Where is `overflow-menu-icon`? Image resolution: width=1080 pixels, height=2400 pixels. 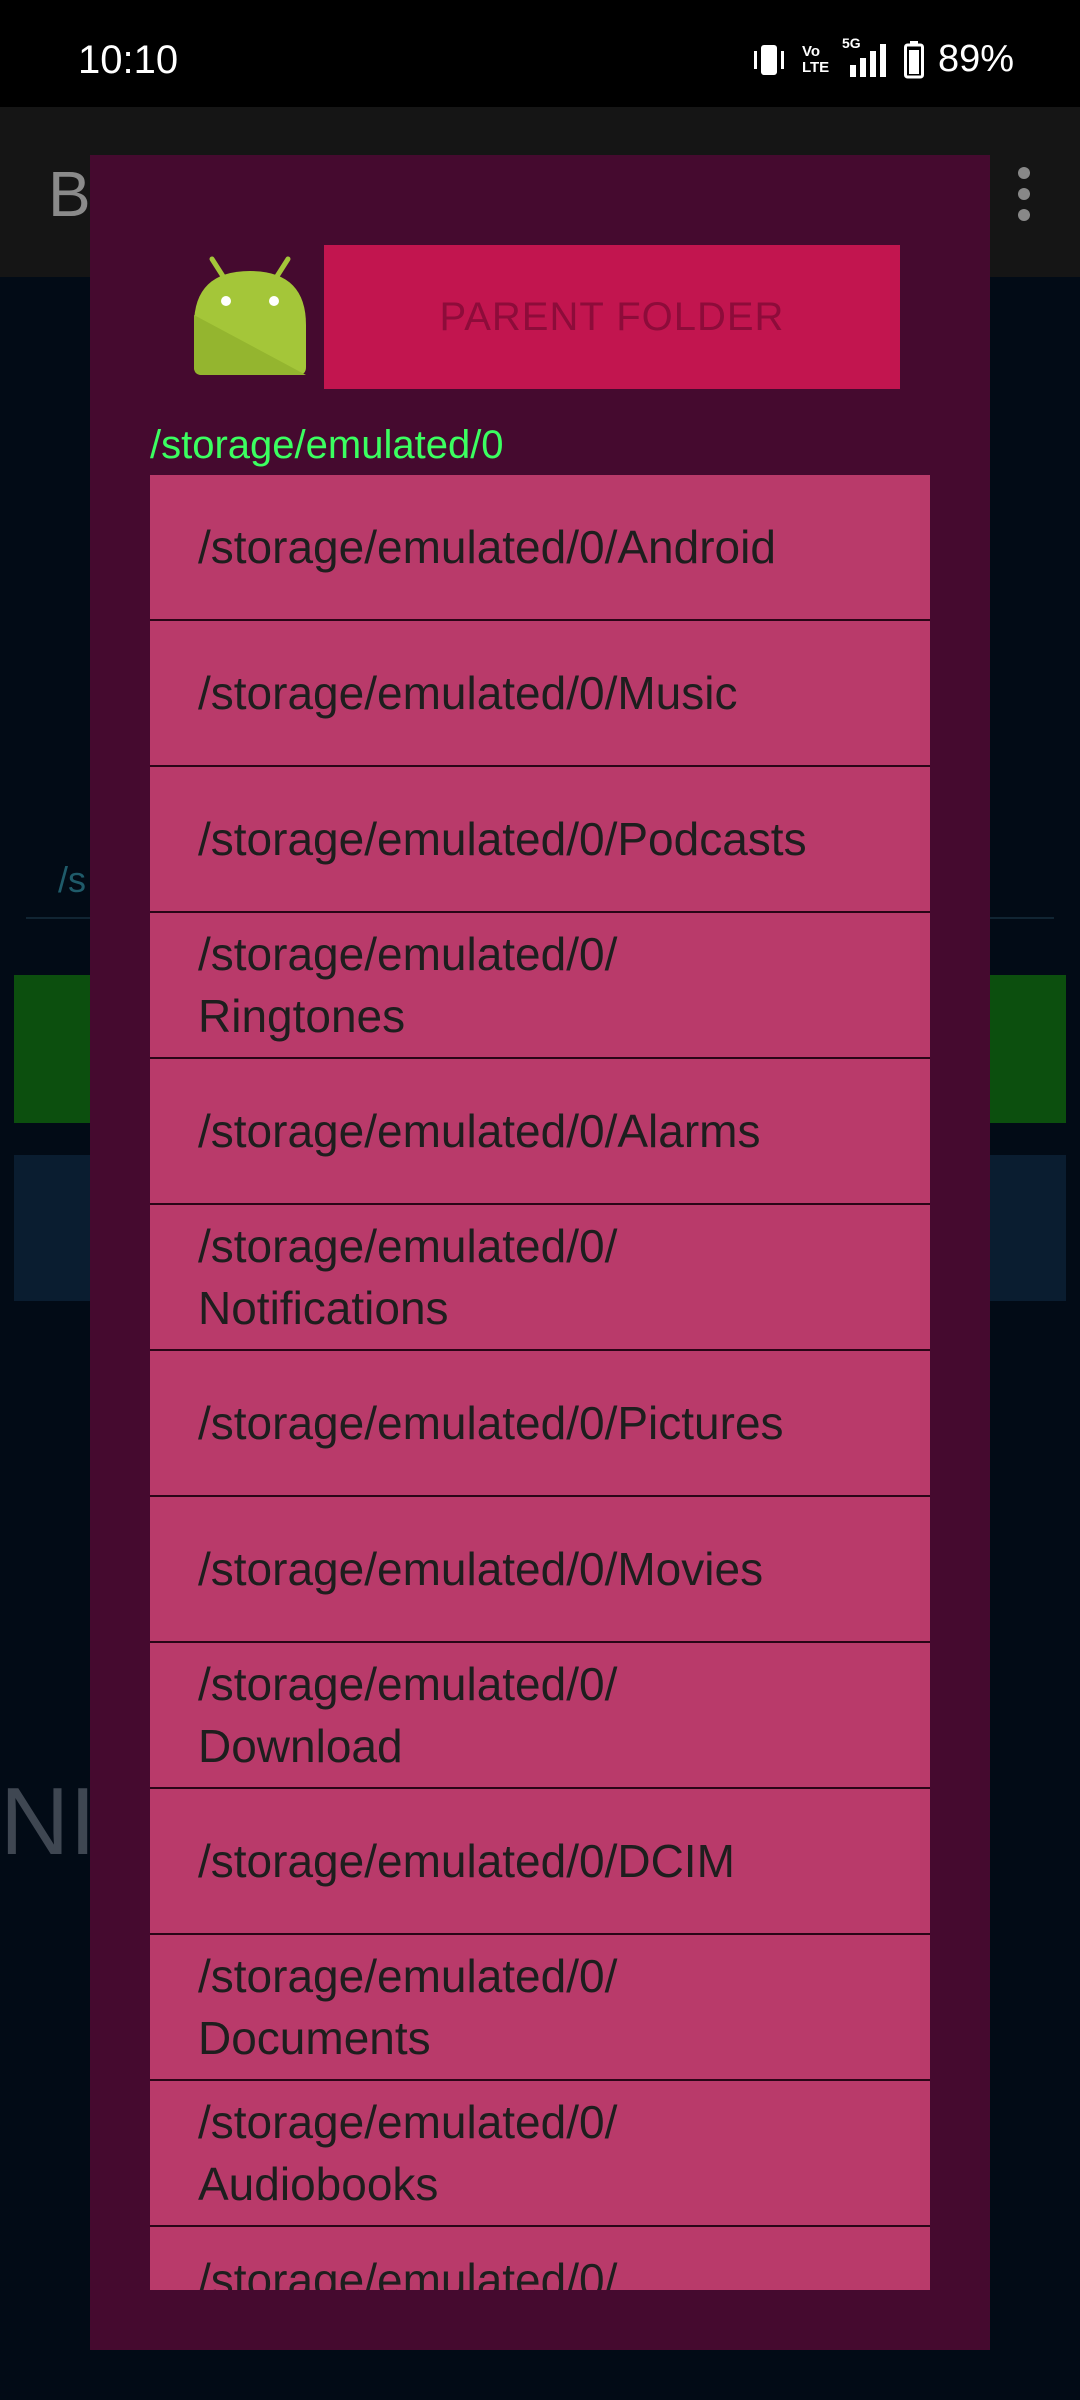 overflow-menu-icon is located at coordinates (1025, 194).